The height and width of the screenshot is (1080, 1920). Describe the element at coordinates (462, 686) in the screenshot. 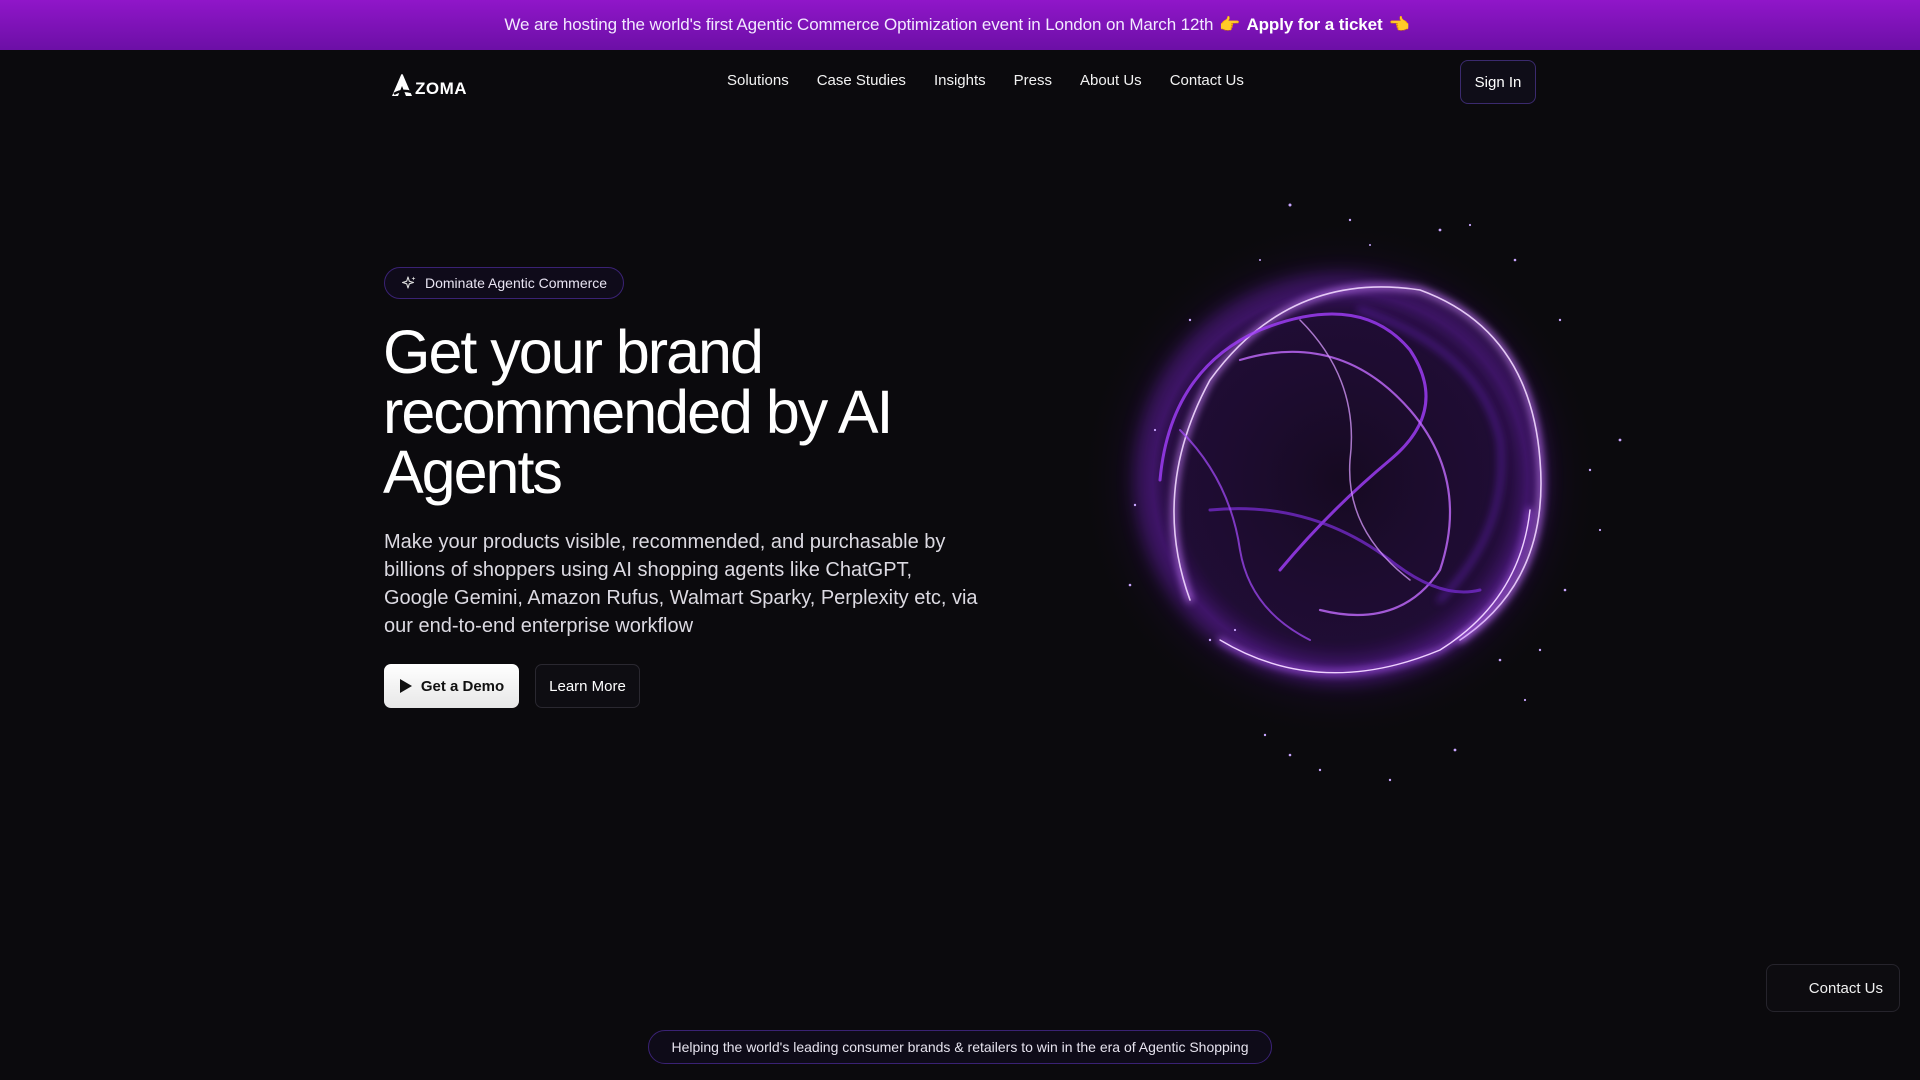

I see `get-demo-label: Get a Demo` at that location.